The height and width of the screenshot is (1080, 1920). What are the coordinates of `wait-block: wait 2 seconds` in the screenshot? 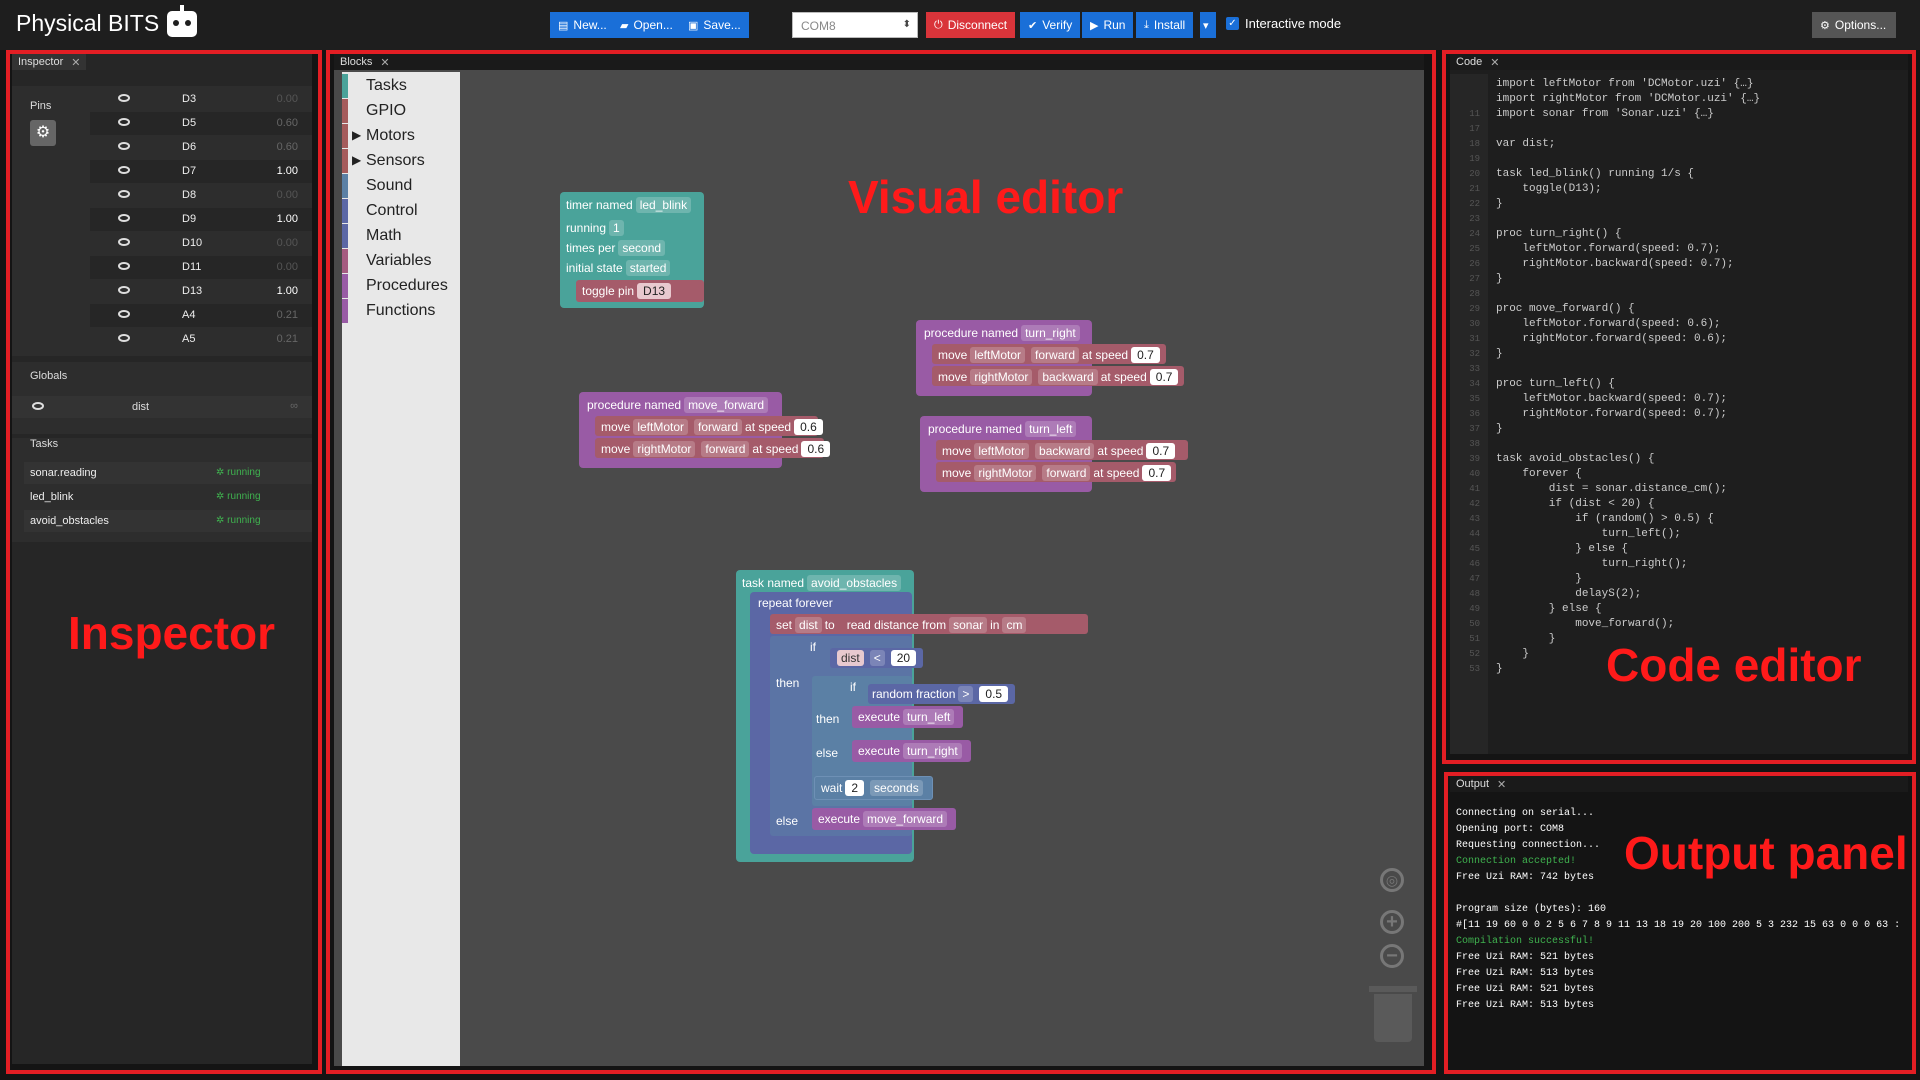 It's located at (873, 788).